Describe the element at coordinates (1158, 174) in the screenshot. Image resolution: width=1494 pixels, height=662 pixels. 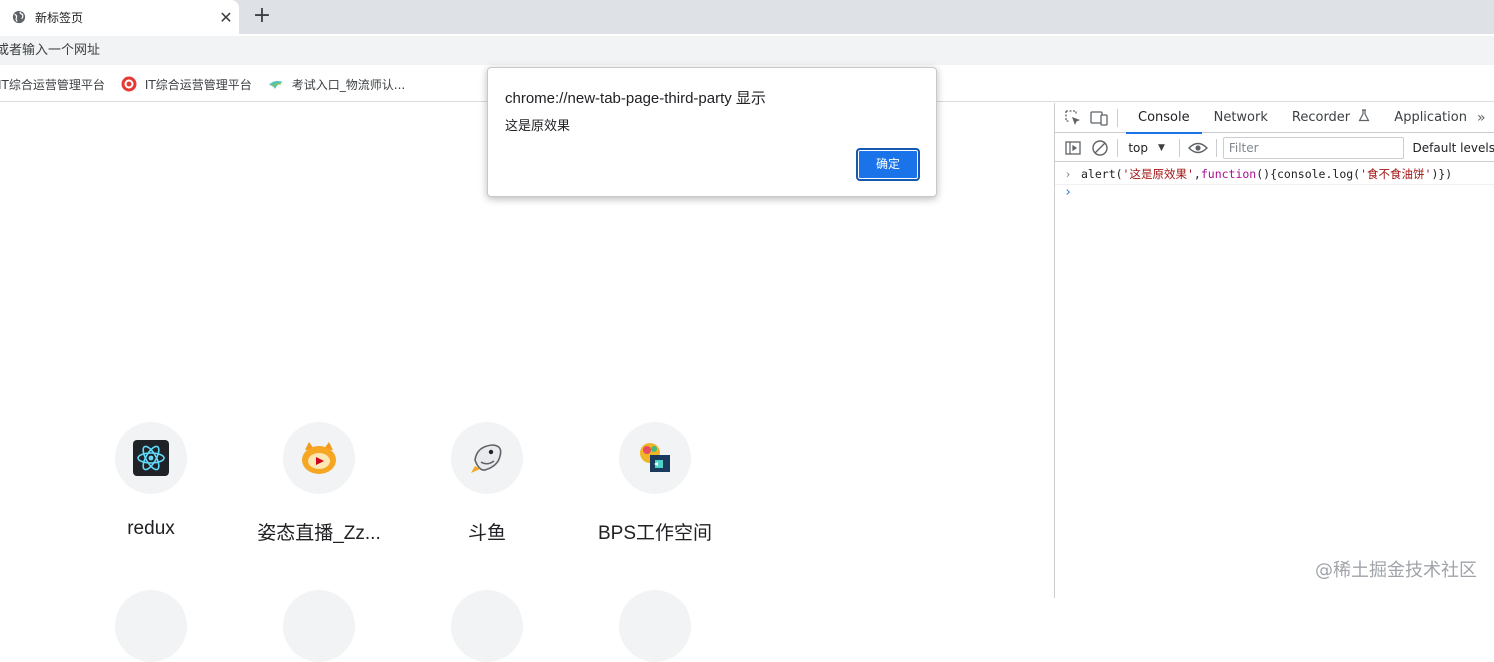
I see `code-string: '这是原效果'` at that location.